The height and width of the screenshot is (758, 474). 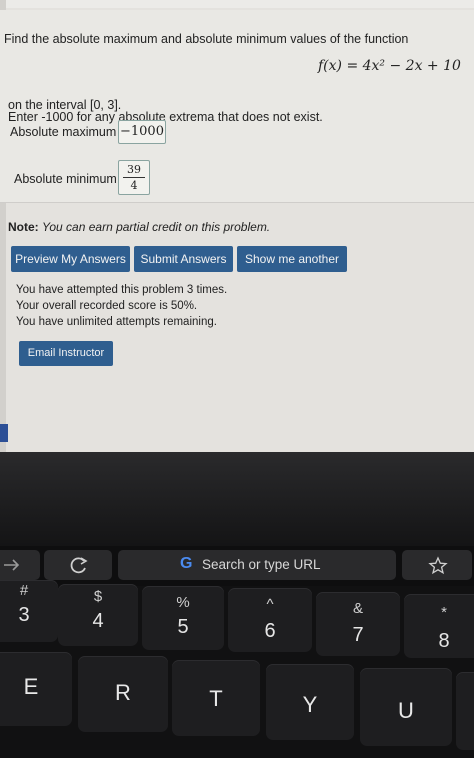 I want to click on google-icon: G, so click(x=186, y=563).